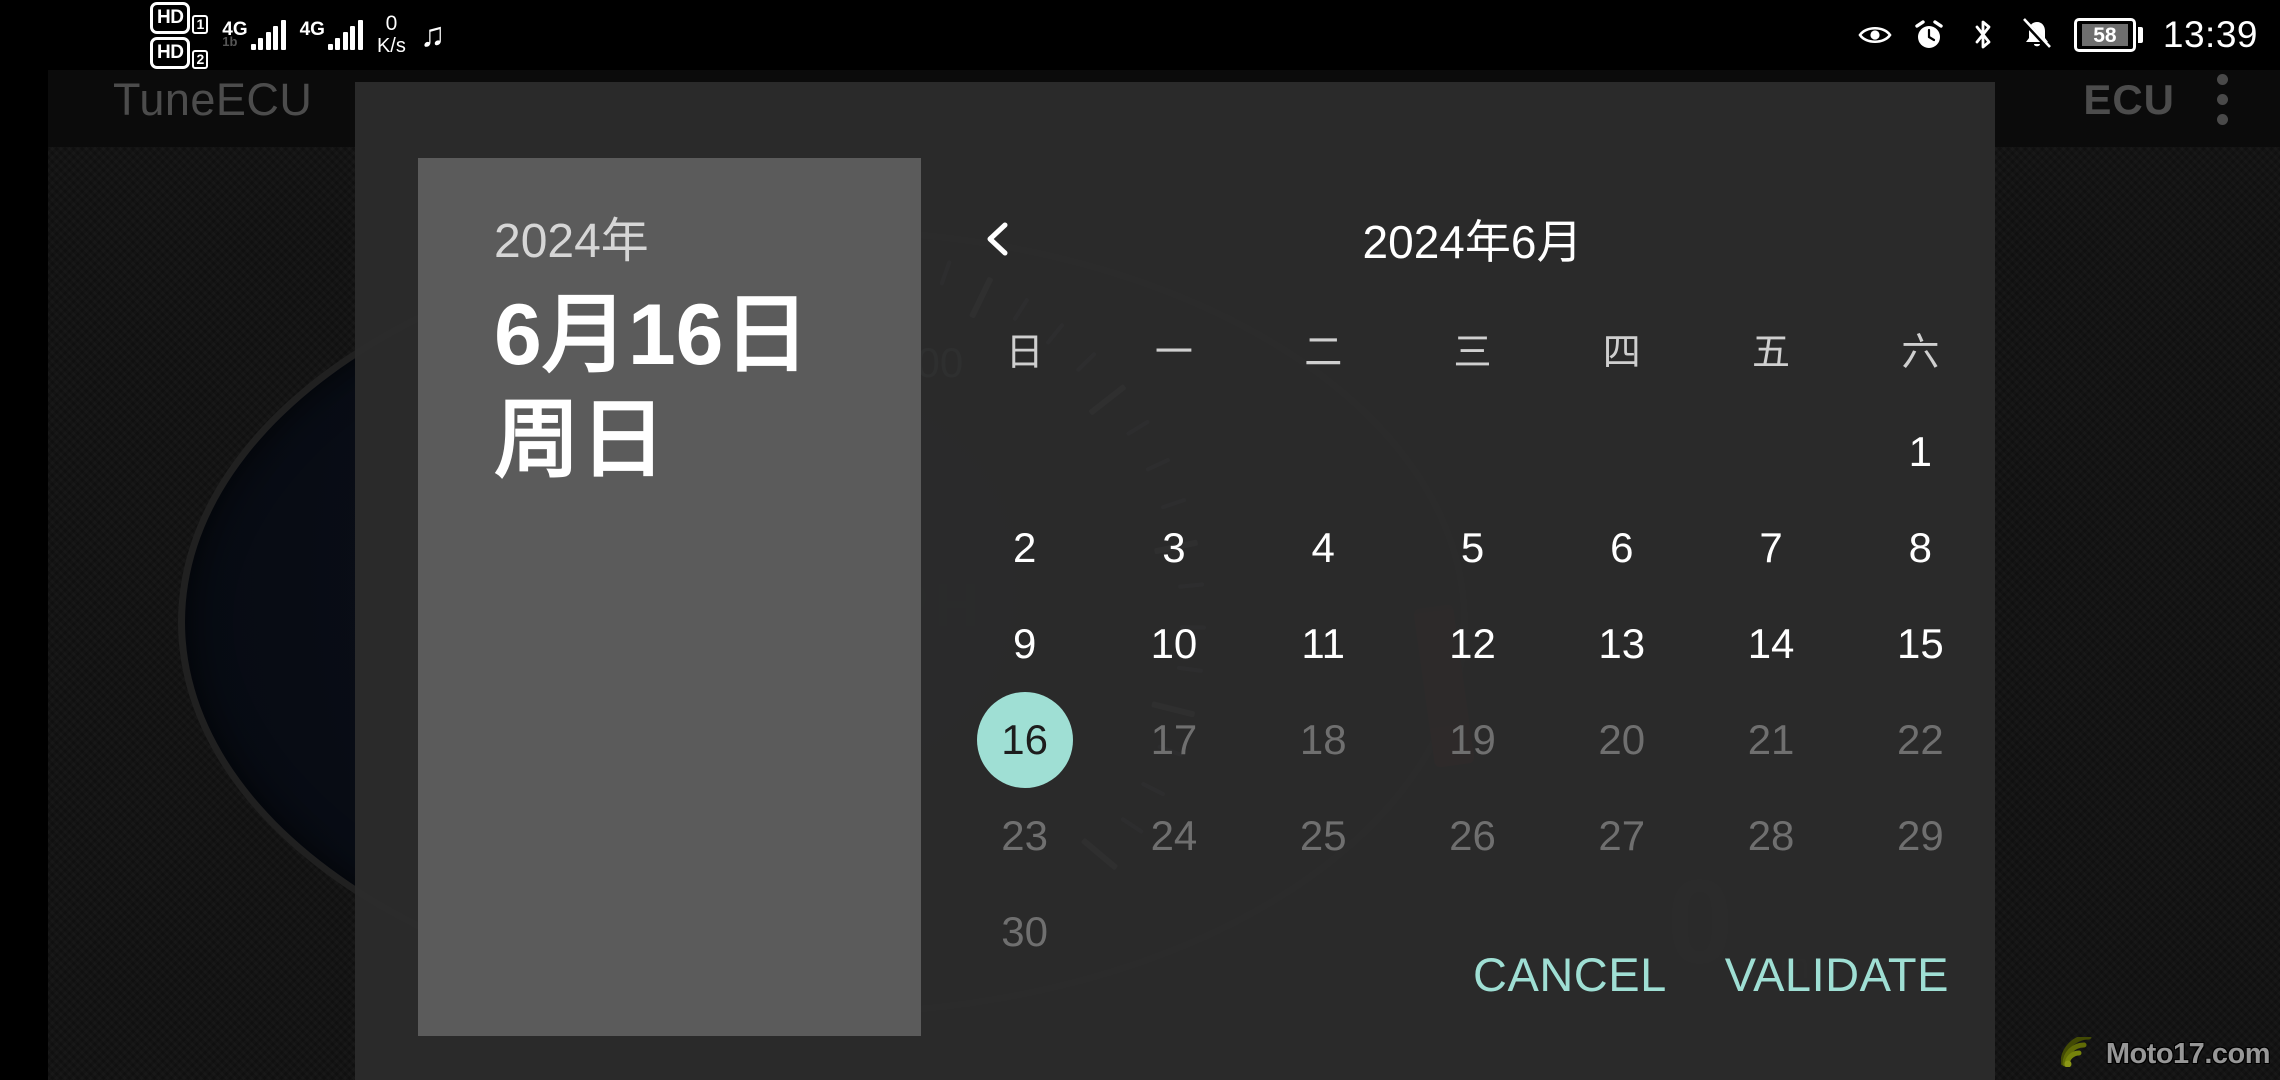 The width and height of the screenshot is (2280, 1080). What do you see at coordinates (1983, 35) in the screenshot?
I see `bluetooth-icon` at bounding box center [1983, 35].